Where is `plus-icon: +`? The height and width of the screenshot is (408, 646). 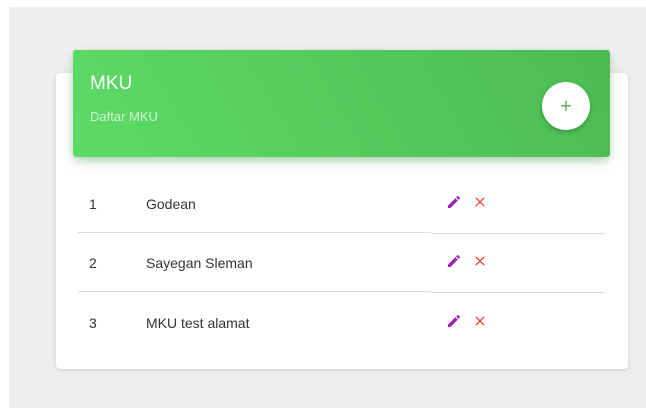
plus-icon: + is located at coordinates (566, 105).